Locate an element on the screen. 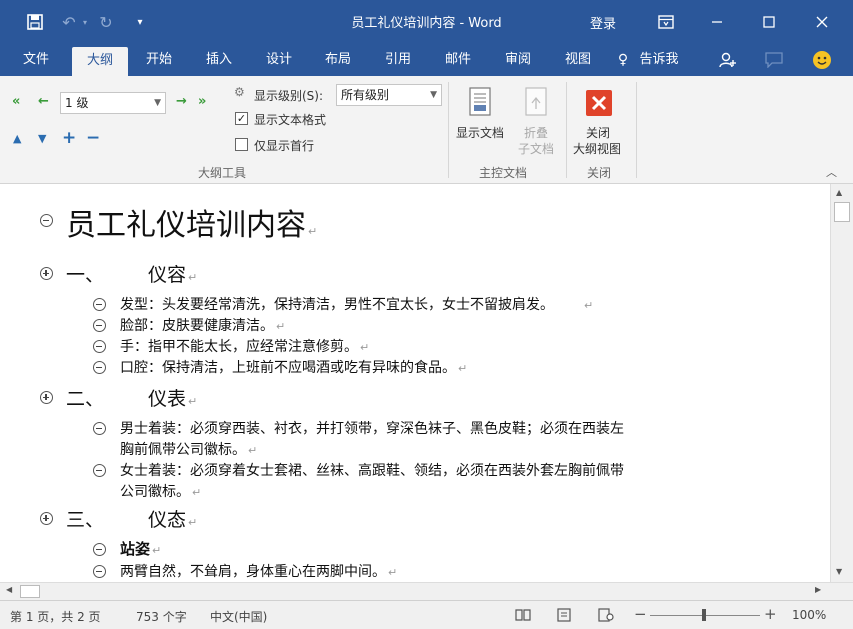 Image resolution: width=853 pixels, height=629 pixels. show-level-label: 显示级别(S): is located at coordinates (289, 96).